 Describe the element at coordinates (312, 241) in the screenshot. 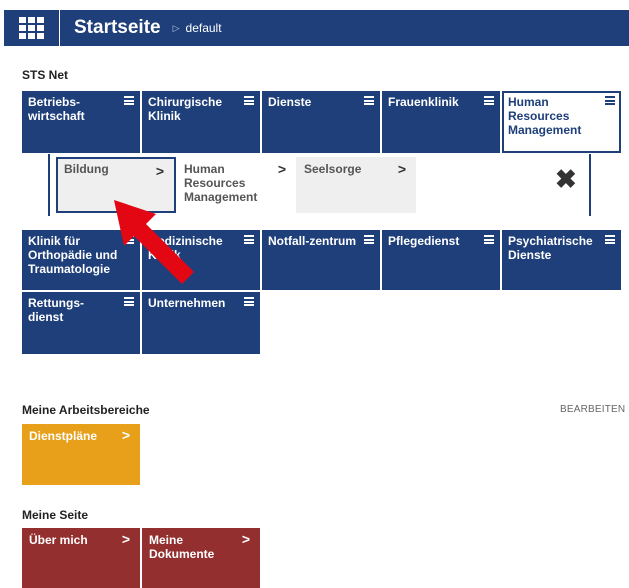

I see `tile-label: Notfall-zentrum` at that location.